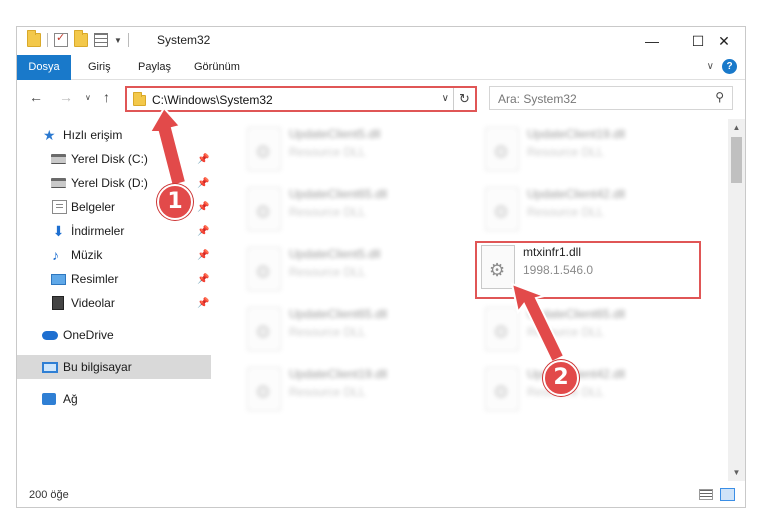 The height and width of the screenshot is (522, 769). Describe the element at coordinates (561, 378) in the screenshot. I see `step-2-badge: 2` at that location.